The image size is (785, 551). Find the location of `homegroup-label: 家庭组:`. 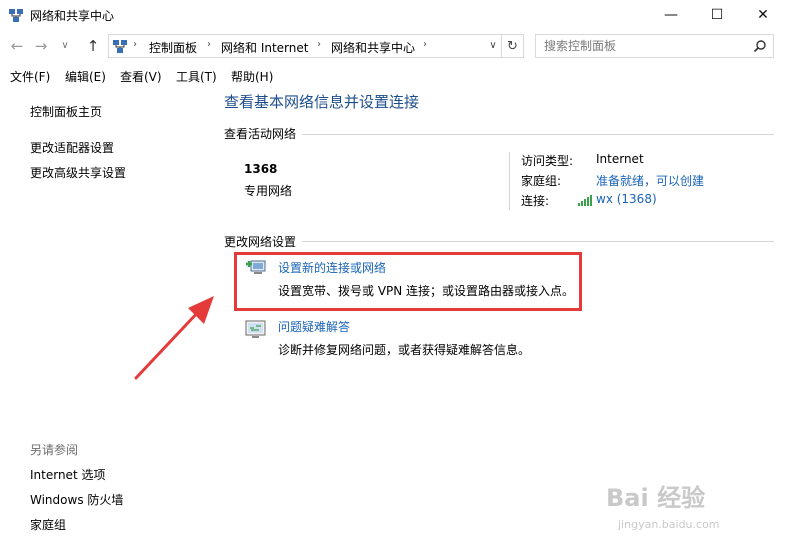

homegroup-label: 家庭组: is located at coordinates (541, 181).